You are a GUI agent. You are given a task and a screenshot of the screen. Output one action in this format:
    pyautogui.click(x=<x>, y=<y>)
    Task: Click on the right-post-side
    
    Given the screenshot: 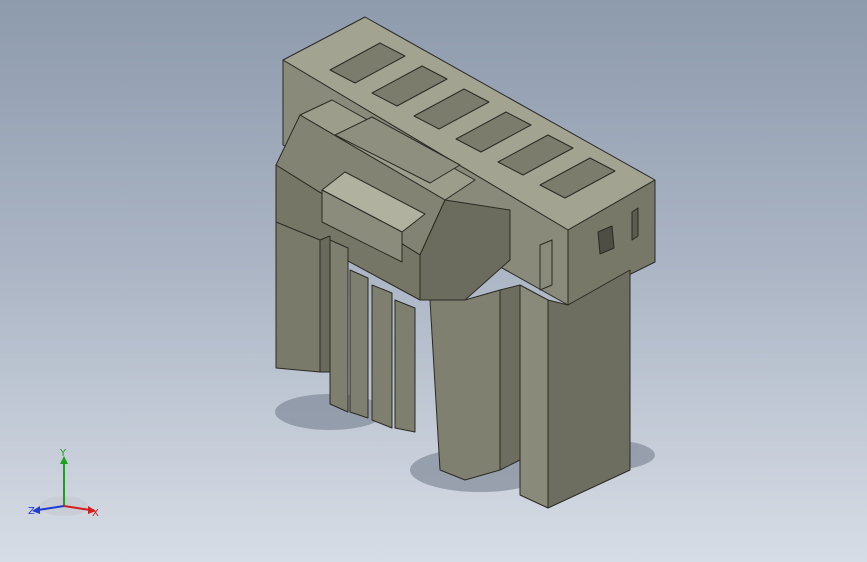 What is the action you would take?
    pyautogui.click(x=510, y=377)
    